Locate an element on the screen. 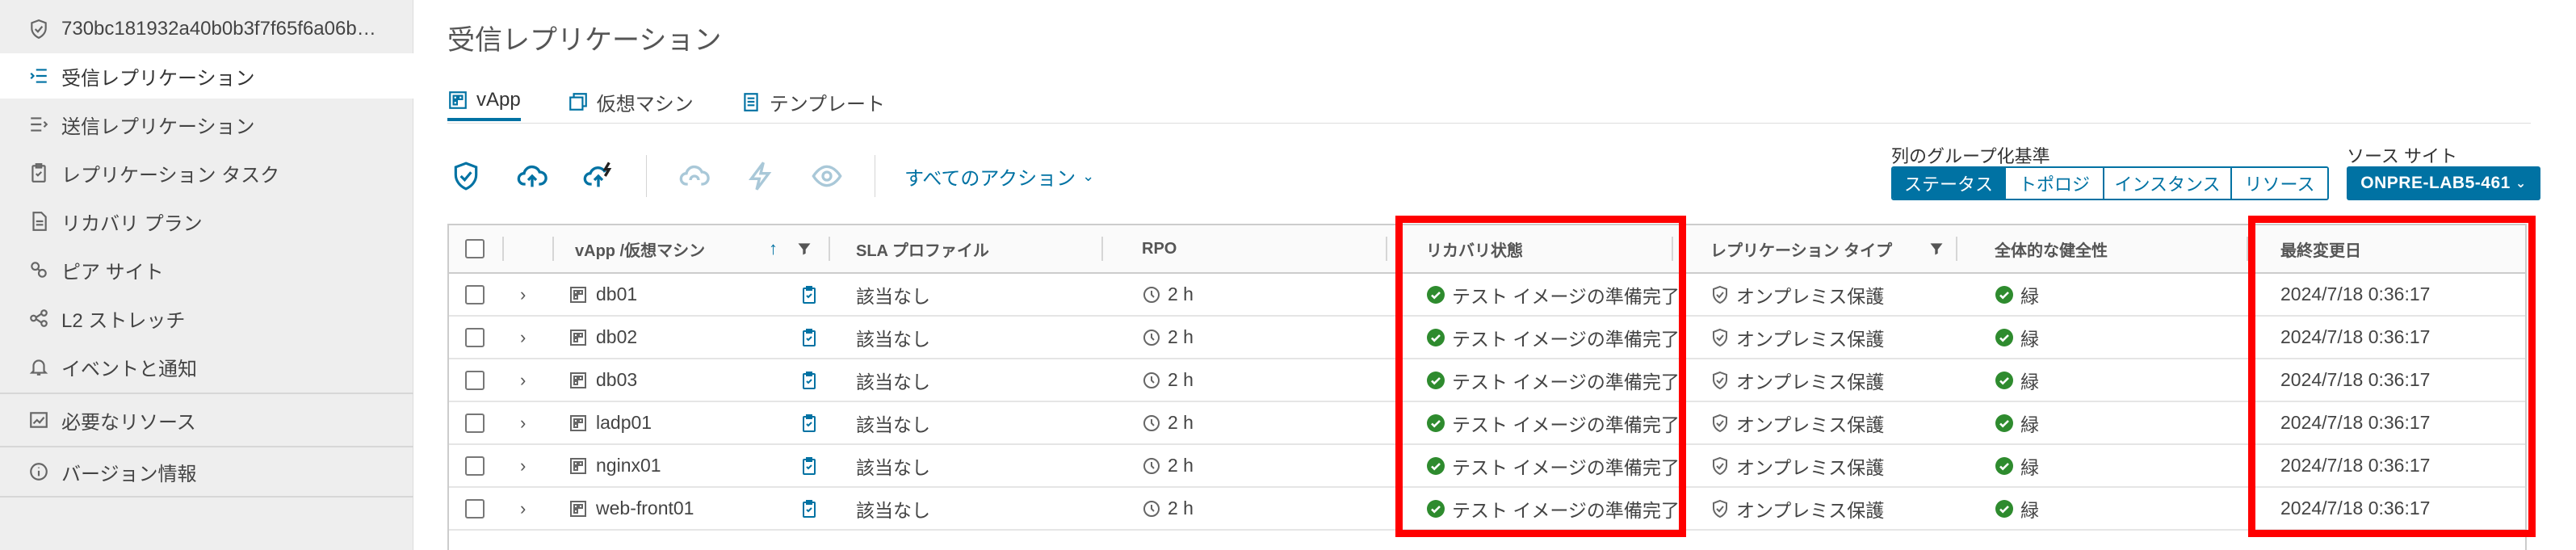  sort-ascending-icon: ↑ is located at coordinates (773, 248).